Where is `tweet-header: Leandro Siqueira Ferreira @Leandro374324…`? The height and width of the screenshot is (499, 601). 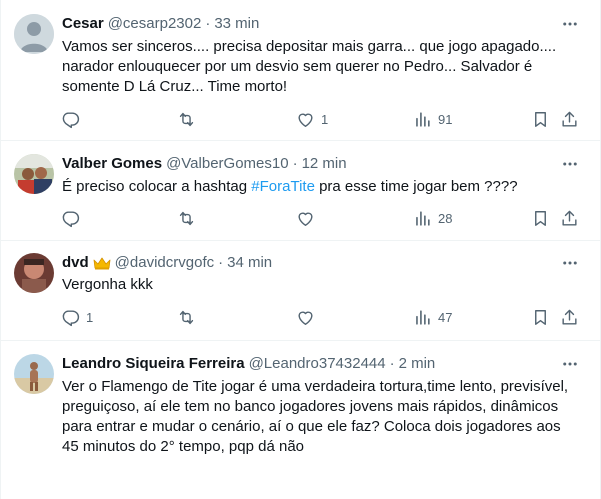
tweet-header: Leandro Siqueira Ferreira @Leandro374324… is located at coordinates (311, 364).